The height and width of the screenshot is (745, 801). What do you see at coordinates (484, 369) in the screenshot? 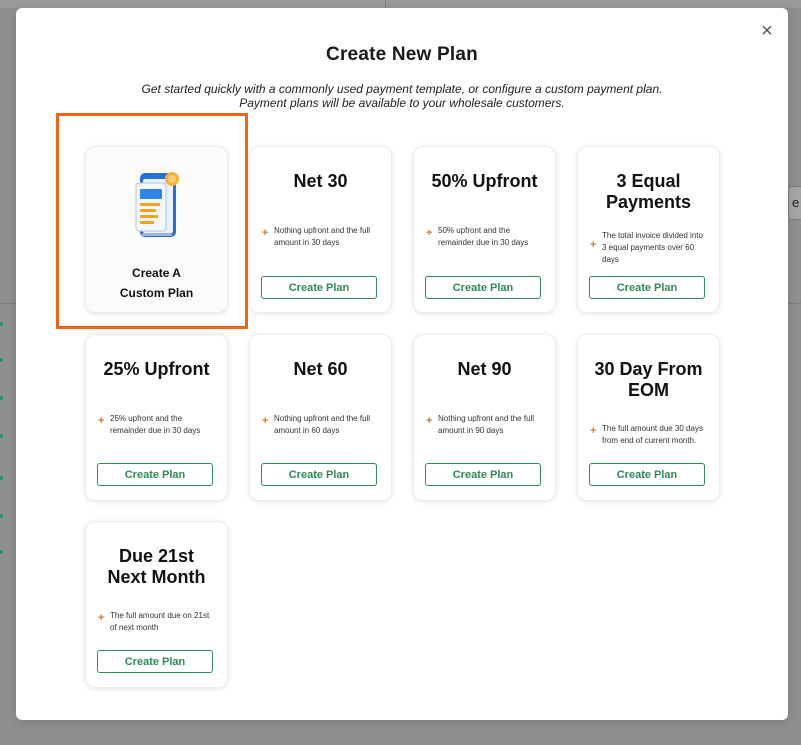
I see `plan-title: Net 90` at bounding box center [484, 369].